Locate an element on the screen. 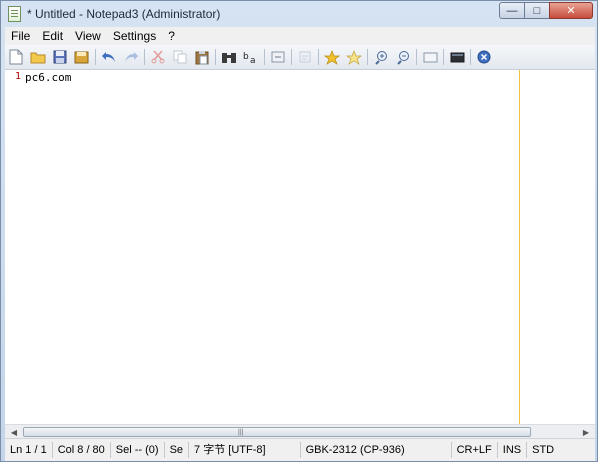 The width and height of the screenshot is (600, 464). cut-icon is located at coordinates (158, 57).